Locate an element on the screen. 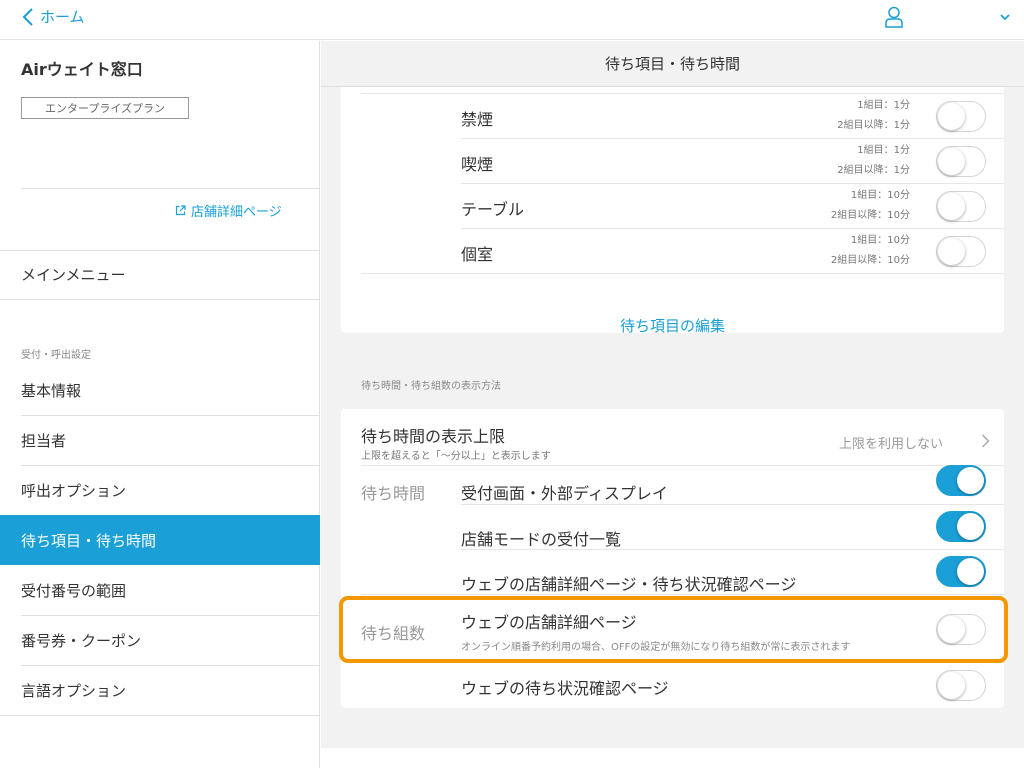  wait-item-name: 禁煙 is located at coordinates (477, 119).